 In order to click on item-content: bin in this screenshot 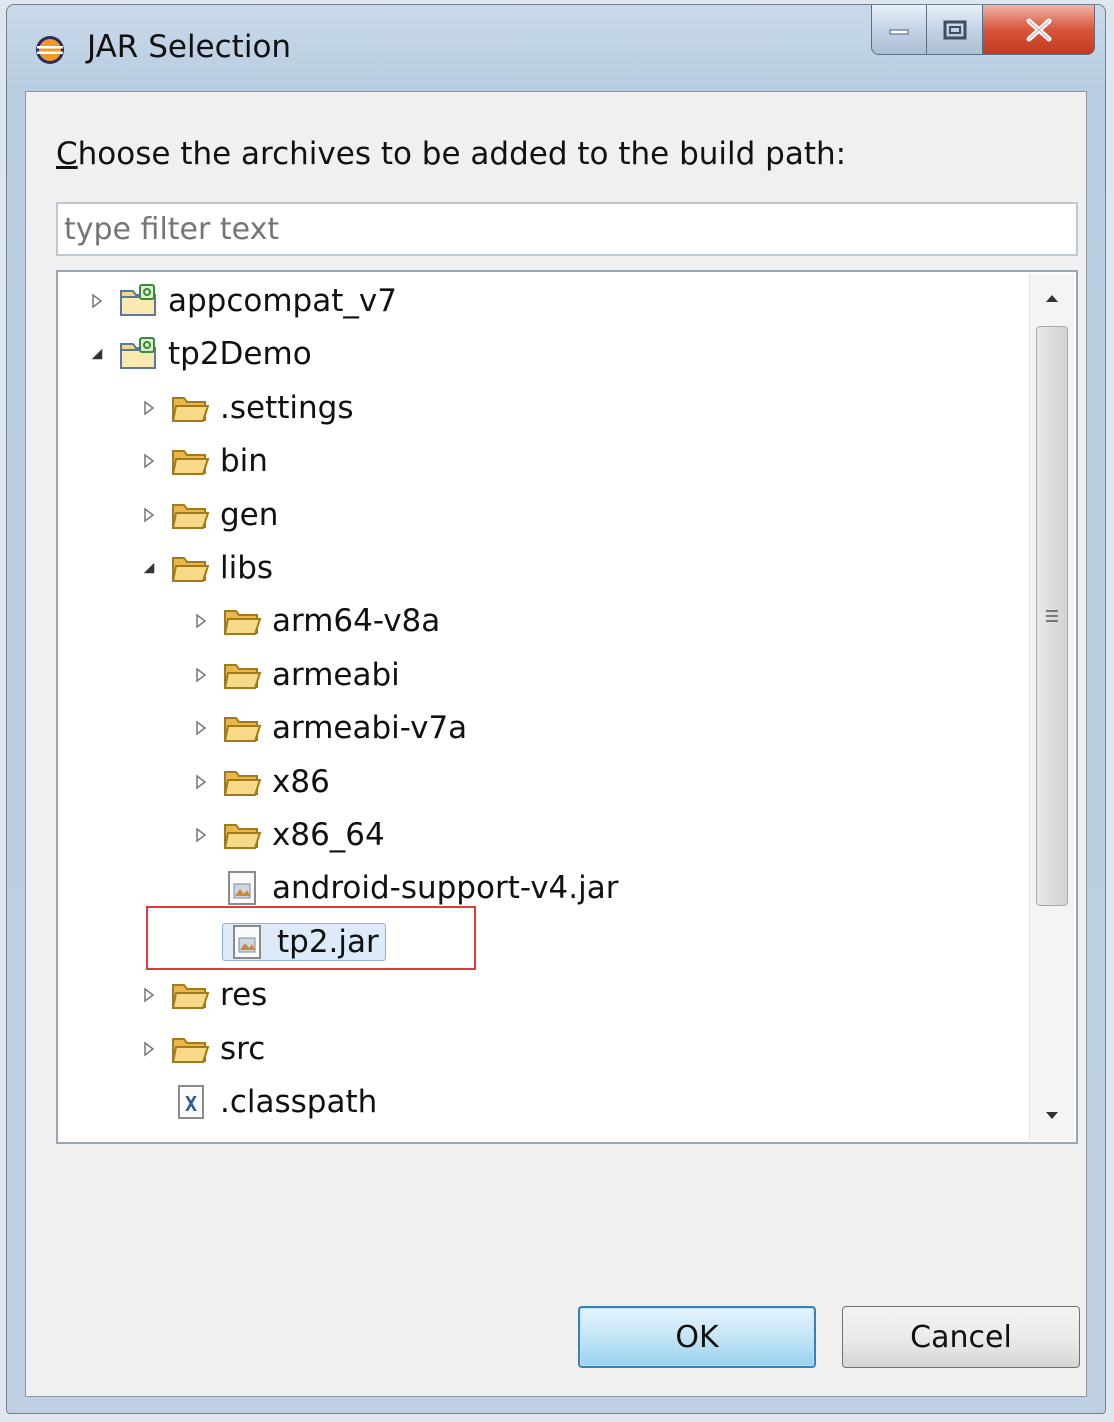, I will do `click(219, 461)`.